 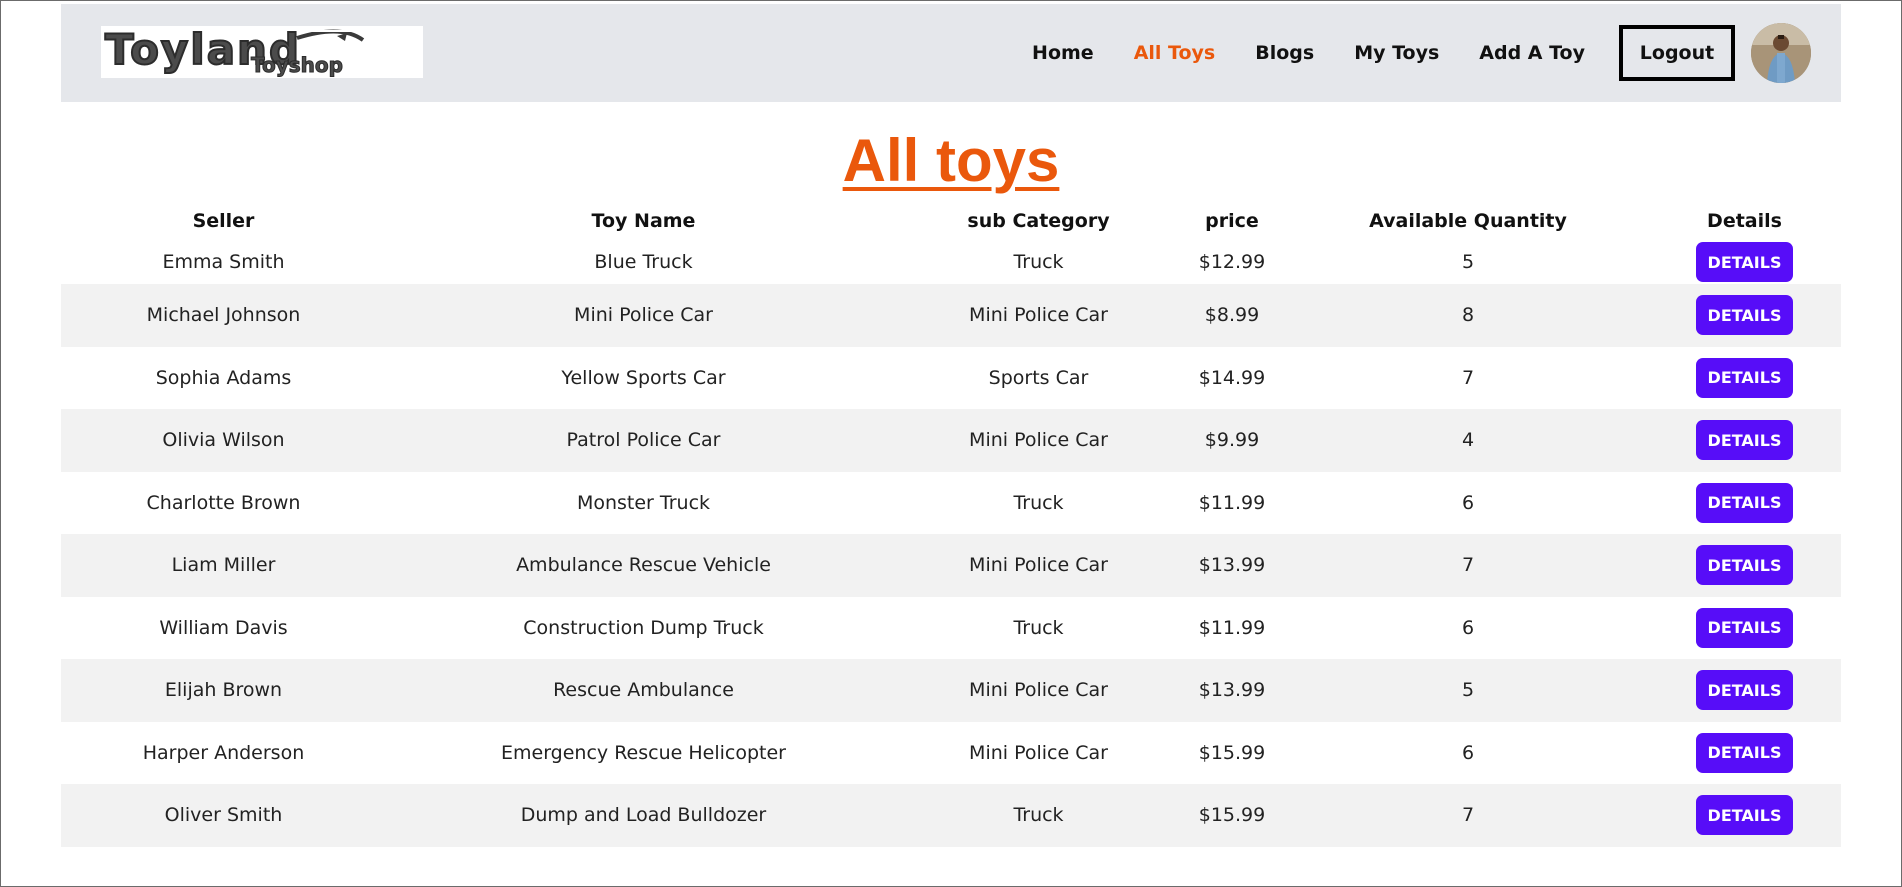 I want to click on cell-toy-name: Ambulance Rescue Vehicle, so click(x=643, y=565).